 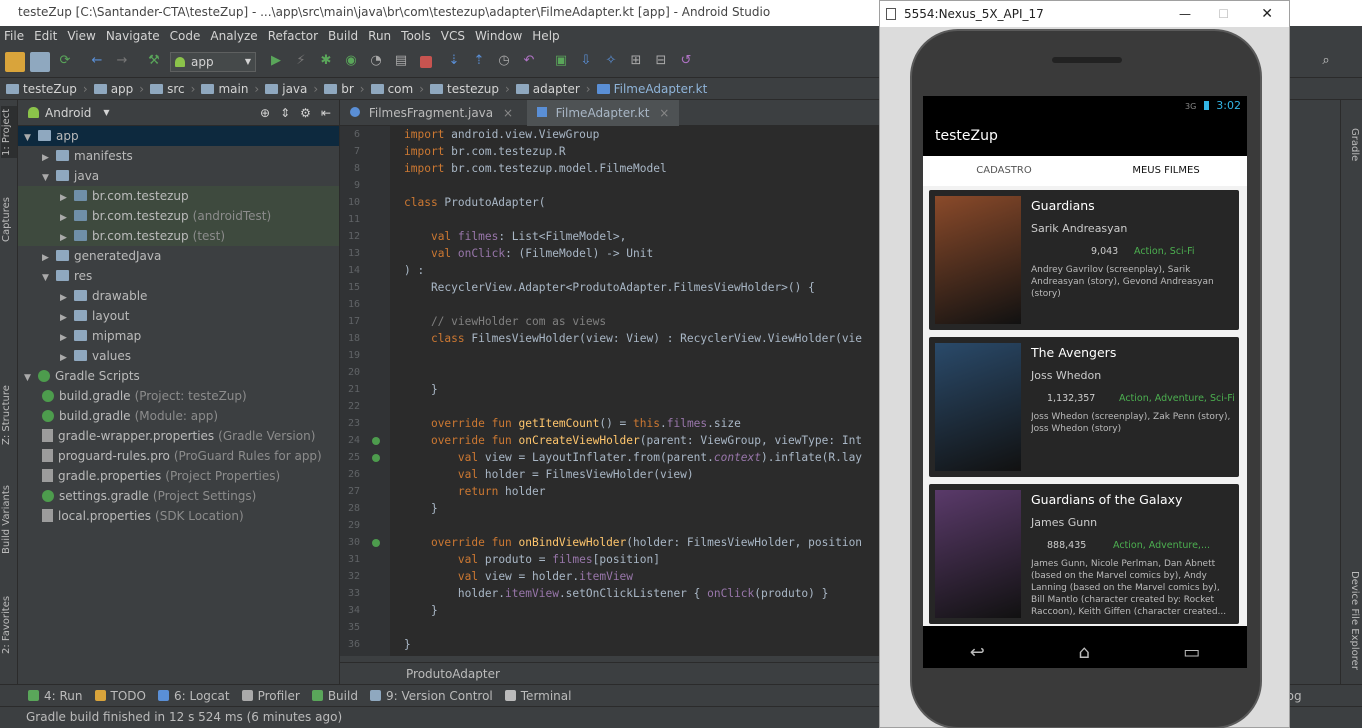 What do you see at coordinates (294, 36) in the screenshot?
I see `menu-item-refactor: Refactor` at bounding box center [294, 36].